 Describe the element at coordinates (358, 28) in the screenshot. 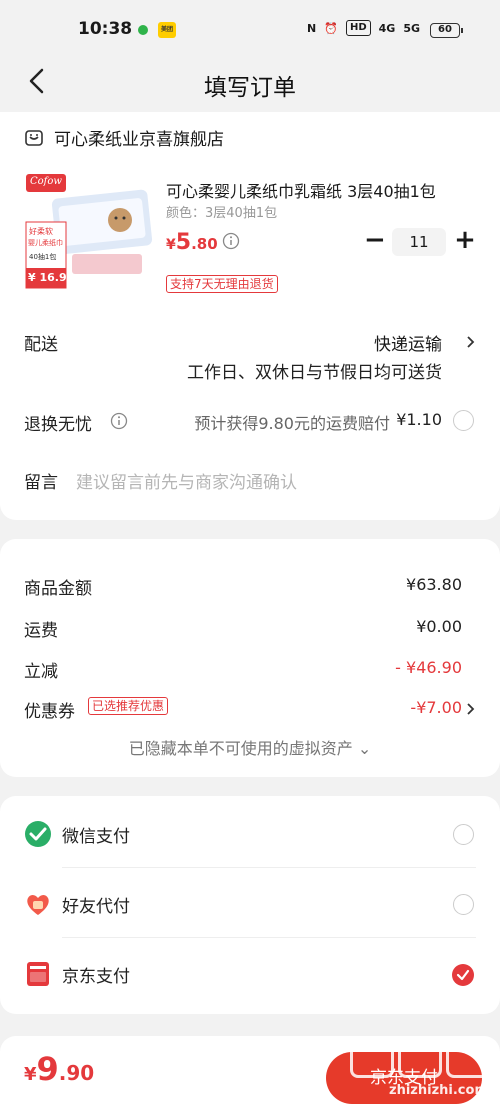

I see `hd-icon: HD` at that location.